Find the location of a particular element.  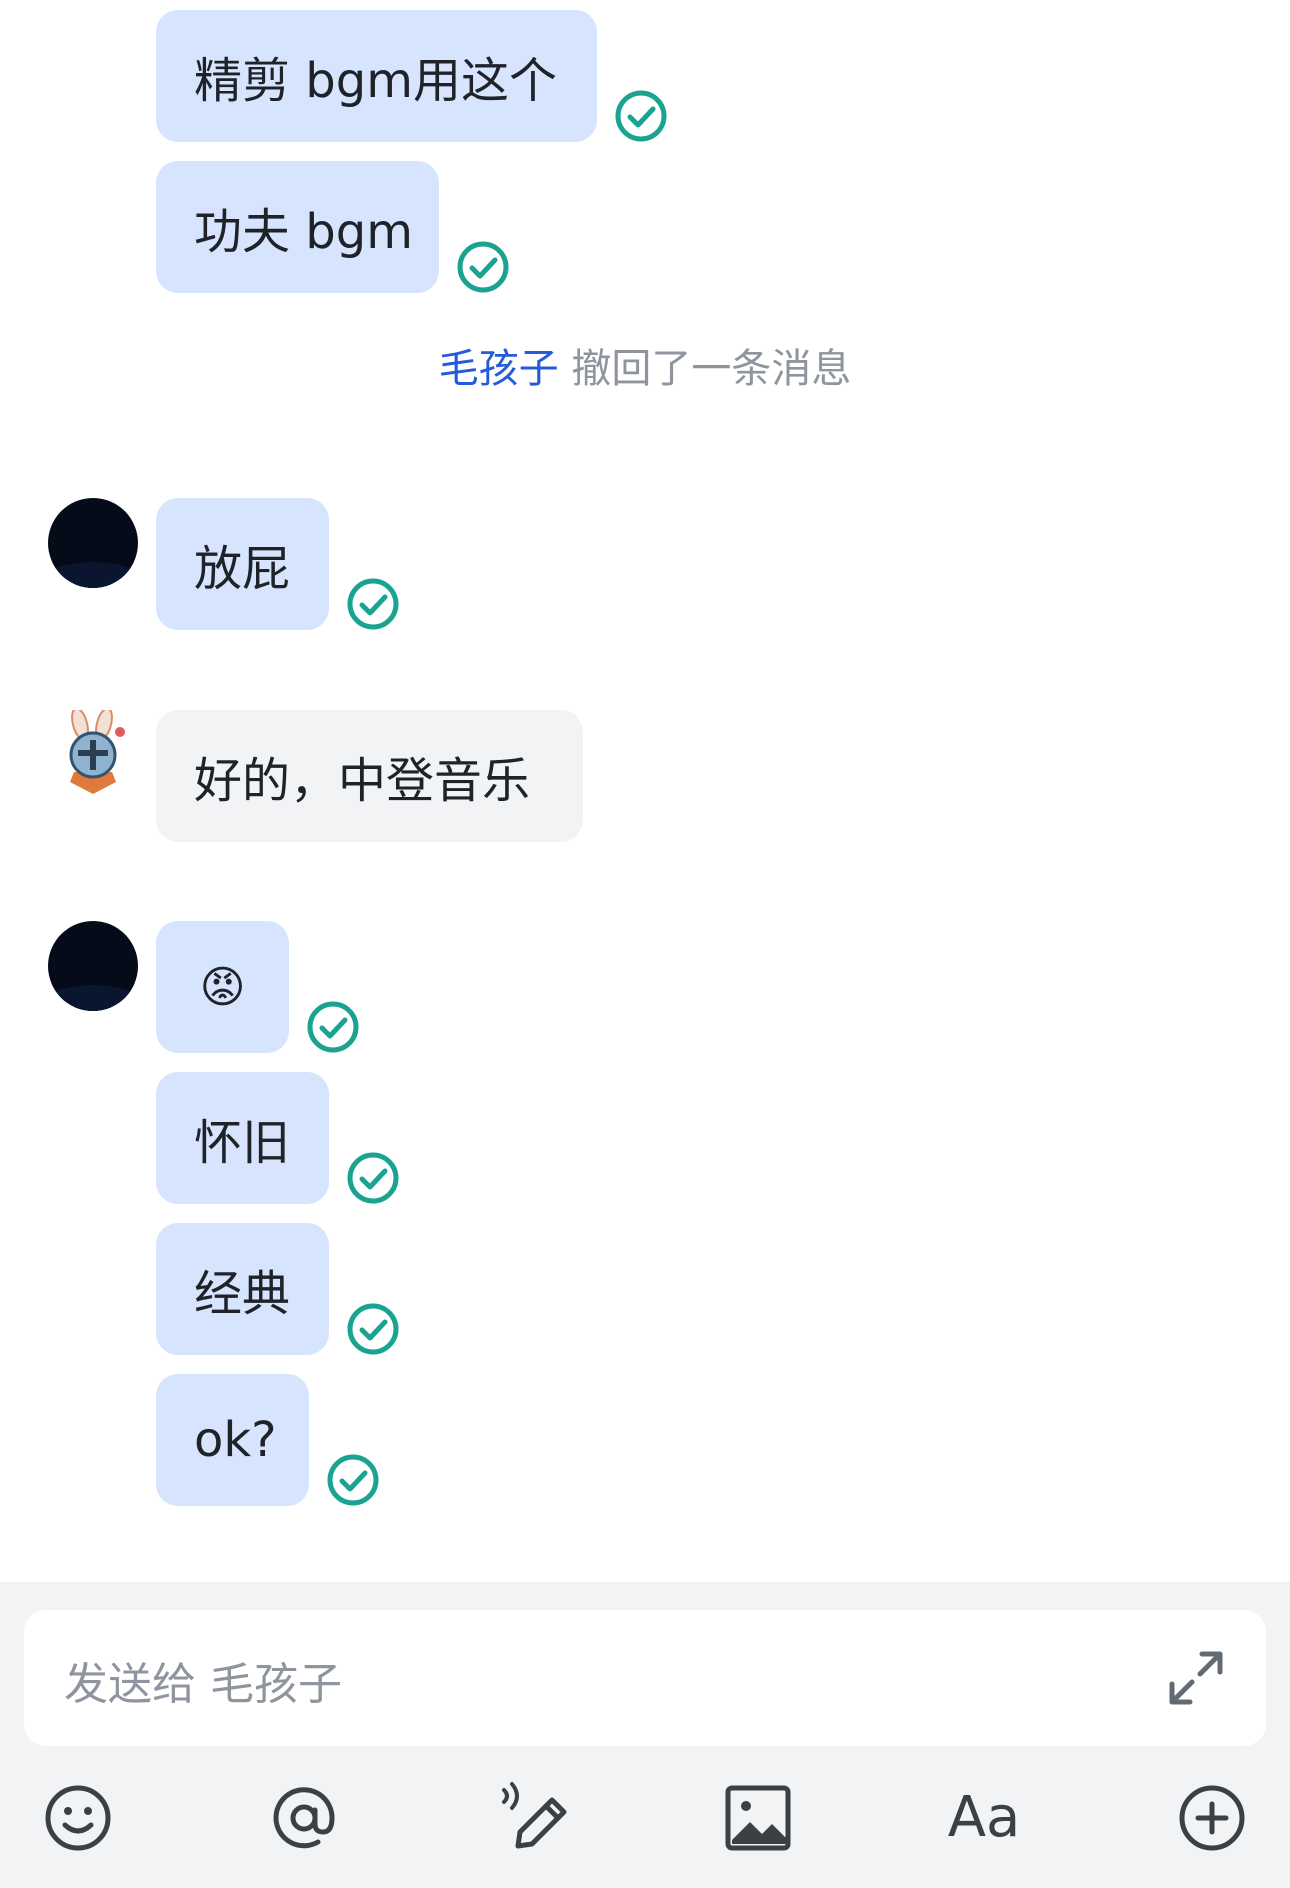

message-bubble: ok? is located at coordinates (232, 1440).